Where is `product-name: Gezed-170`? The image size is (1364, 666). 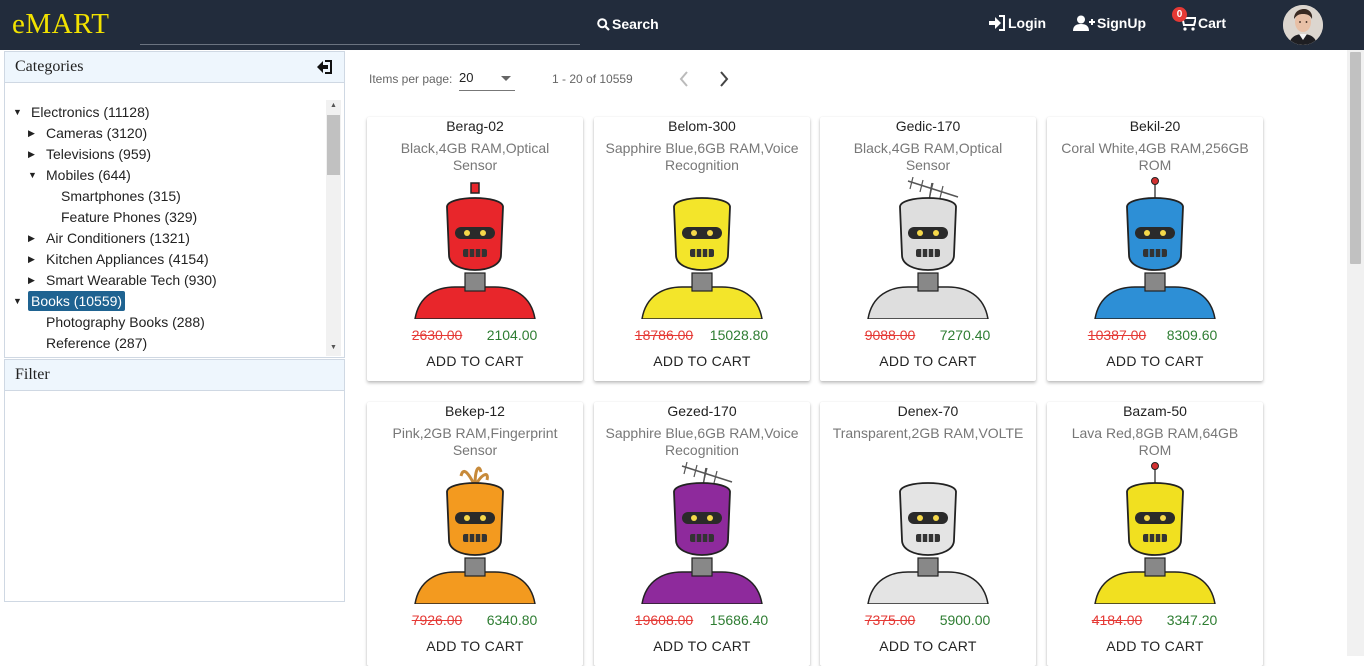 product-name: Gezed-170 is located at coordinates (702, 411).